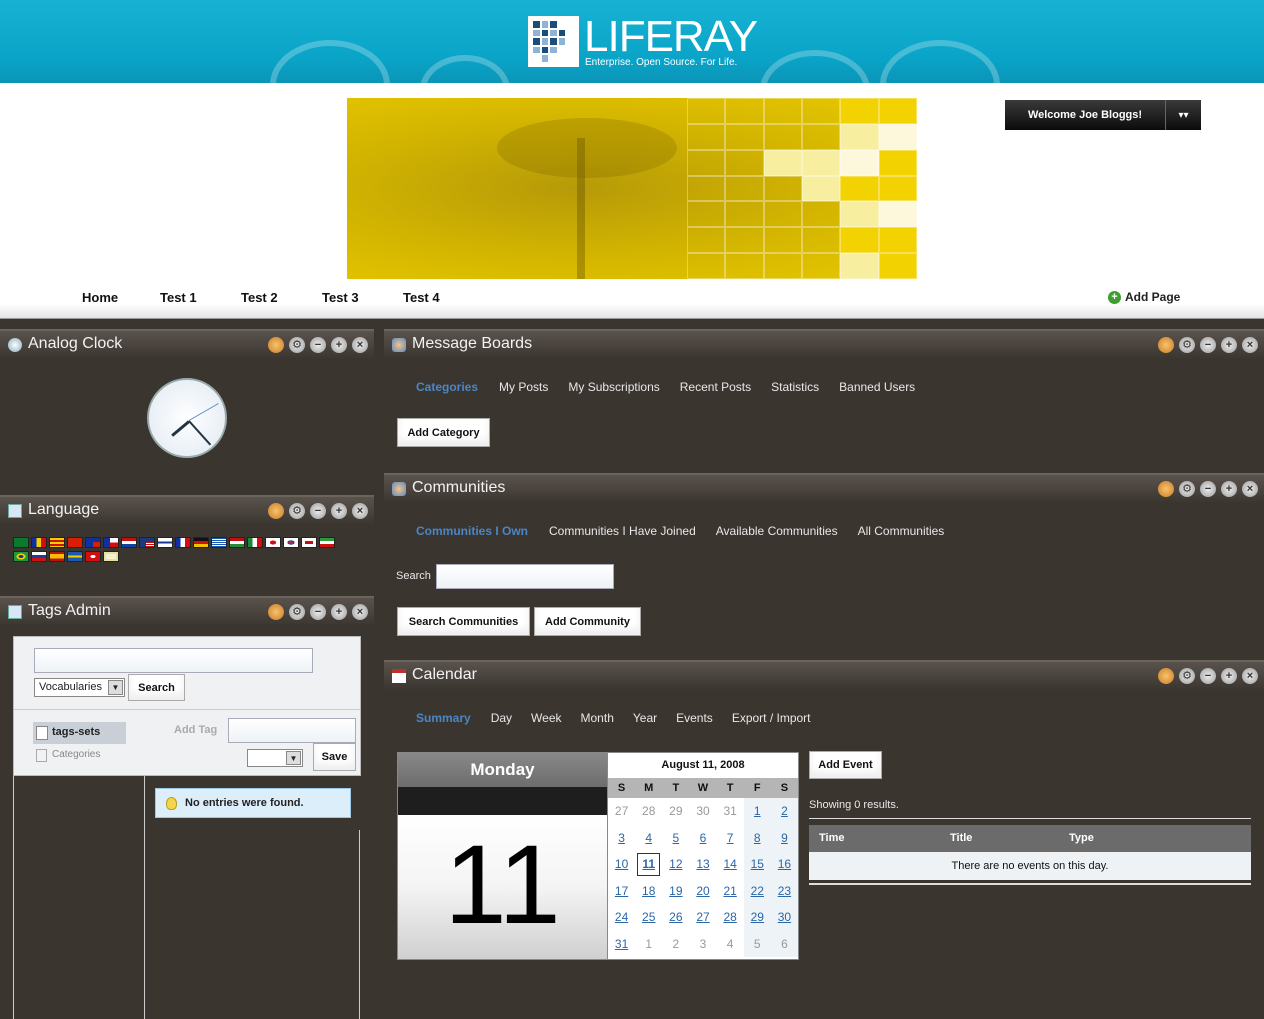  I want to click on calendar-day: 27, so click(702, 917).